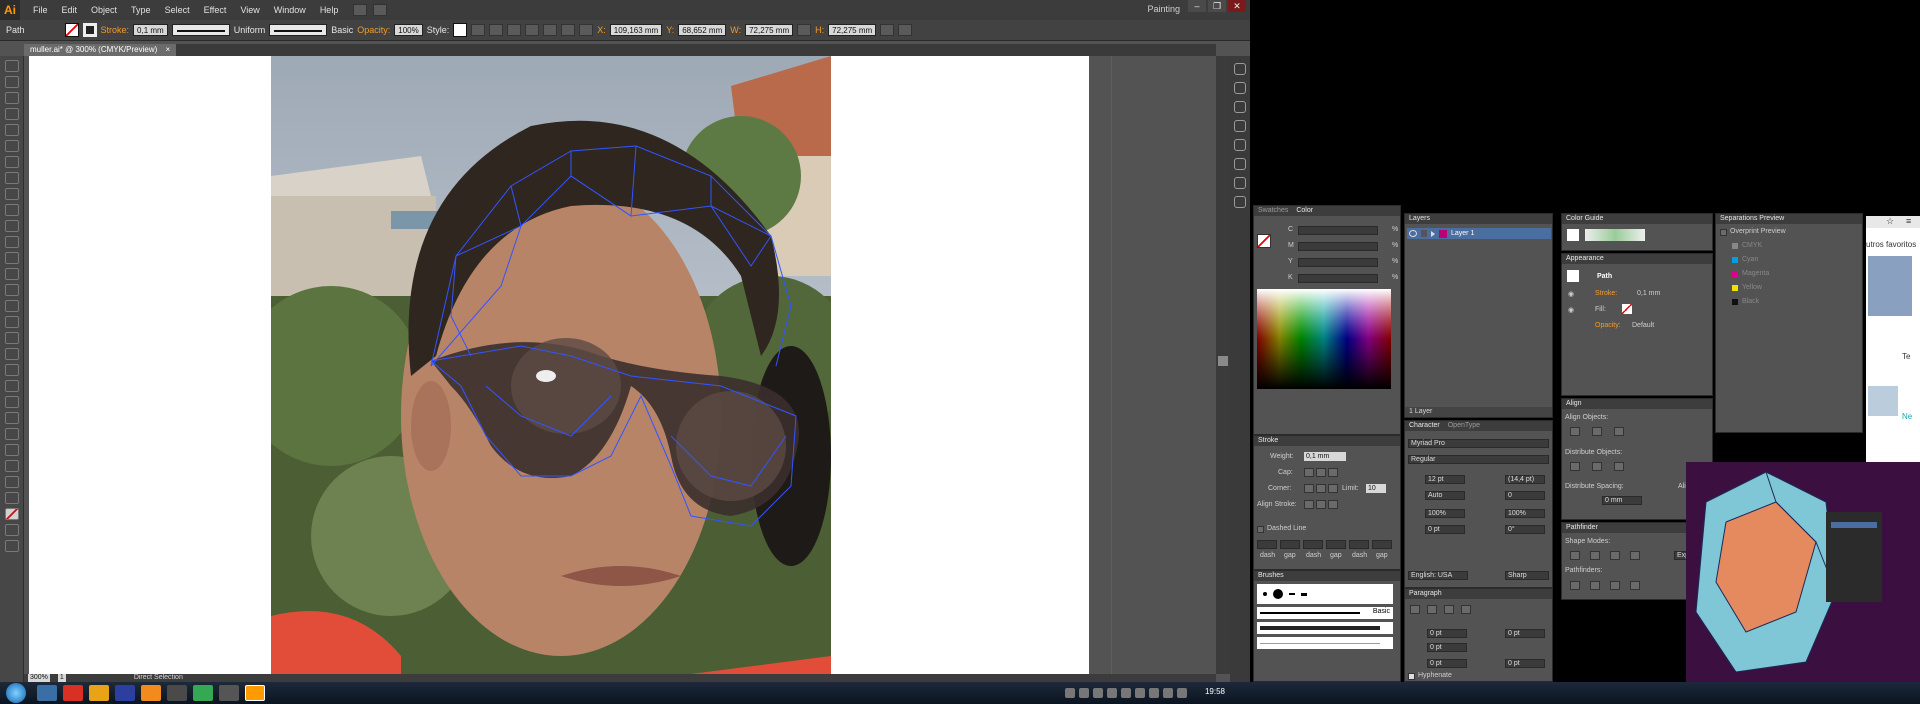 This screenshot has width=1920, height=704. I want to click on eyedropper-tool-icon, so click(11, 386).